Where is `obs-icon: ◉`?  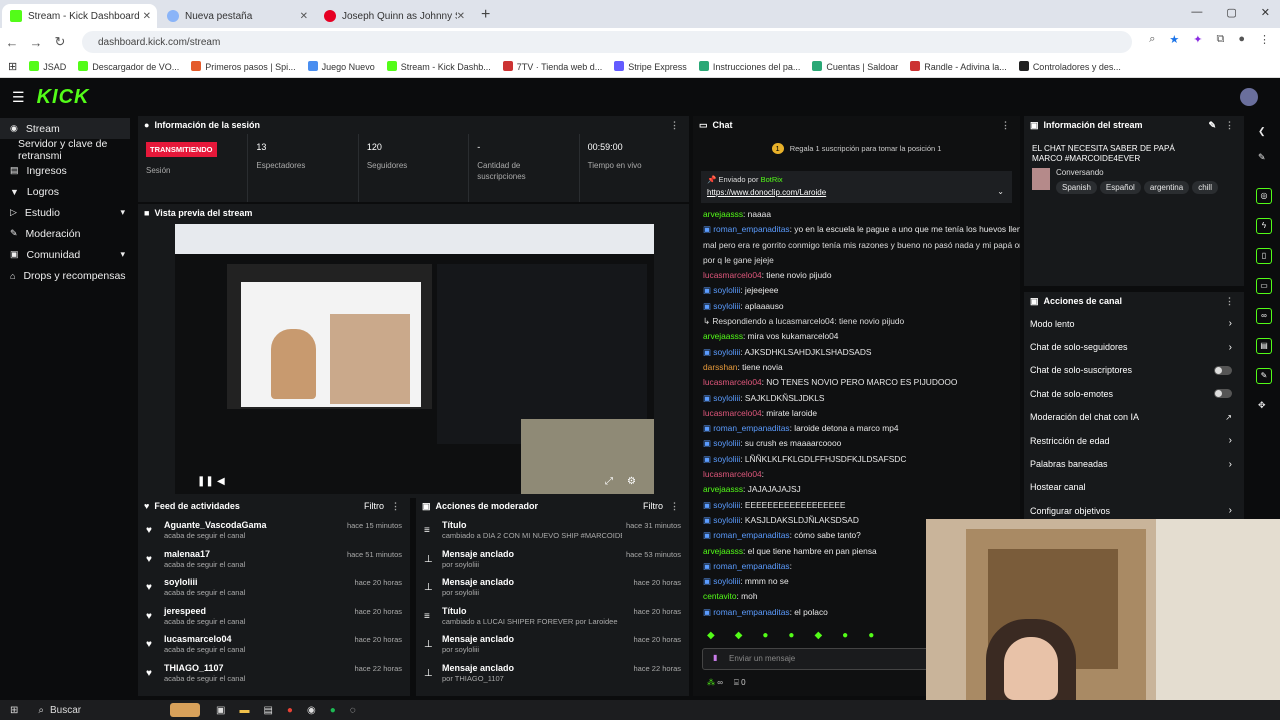 obs-icon: ◉ is located at coordinates (311, 710).